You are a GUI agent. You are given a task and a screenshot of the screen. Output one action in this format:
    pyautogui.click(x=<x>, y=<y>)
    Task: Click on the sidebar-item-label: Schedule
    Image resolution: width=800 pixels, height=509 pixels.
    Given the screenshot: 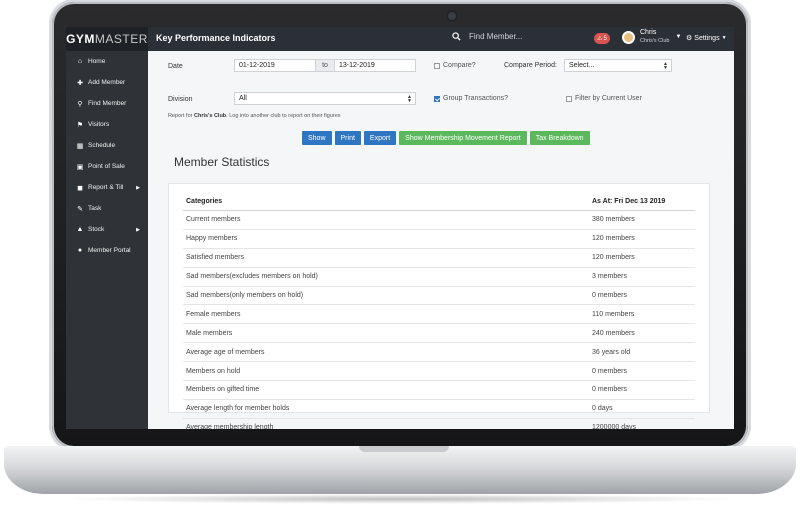 What is the action you would take?
    pyautogui.click(x=102, y=145)
    